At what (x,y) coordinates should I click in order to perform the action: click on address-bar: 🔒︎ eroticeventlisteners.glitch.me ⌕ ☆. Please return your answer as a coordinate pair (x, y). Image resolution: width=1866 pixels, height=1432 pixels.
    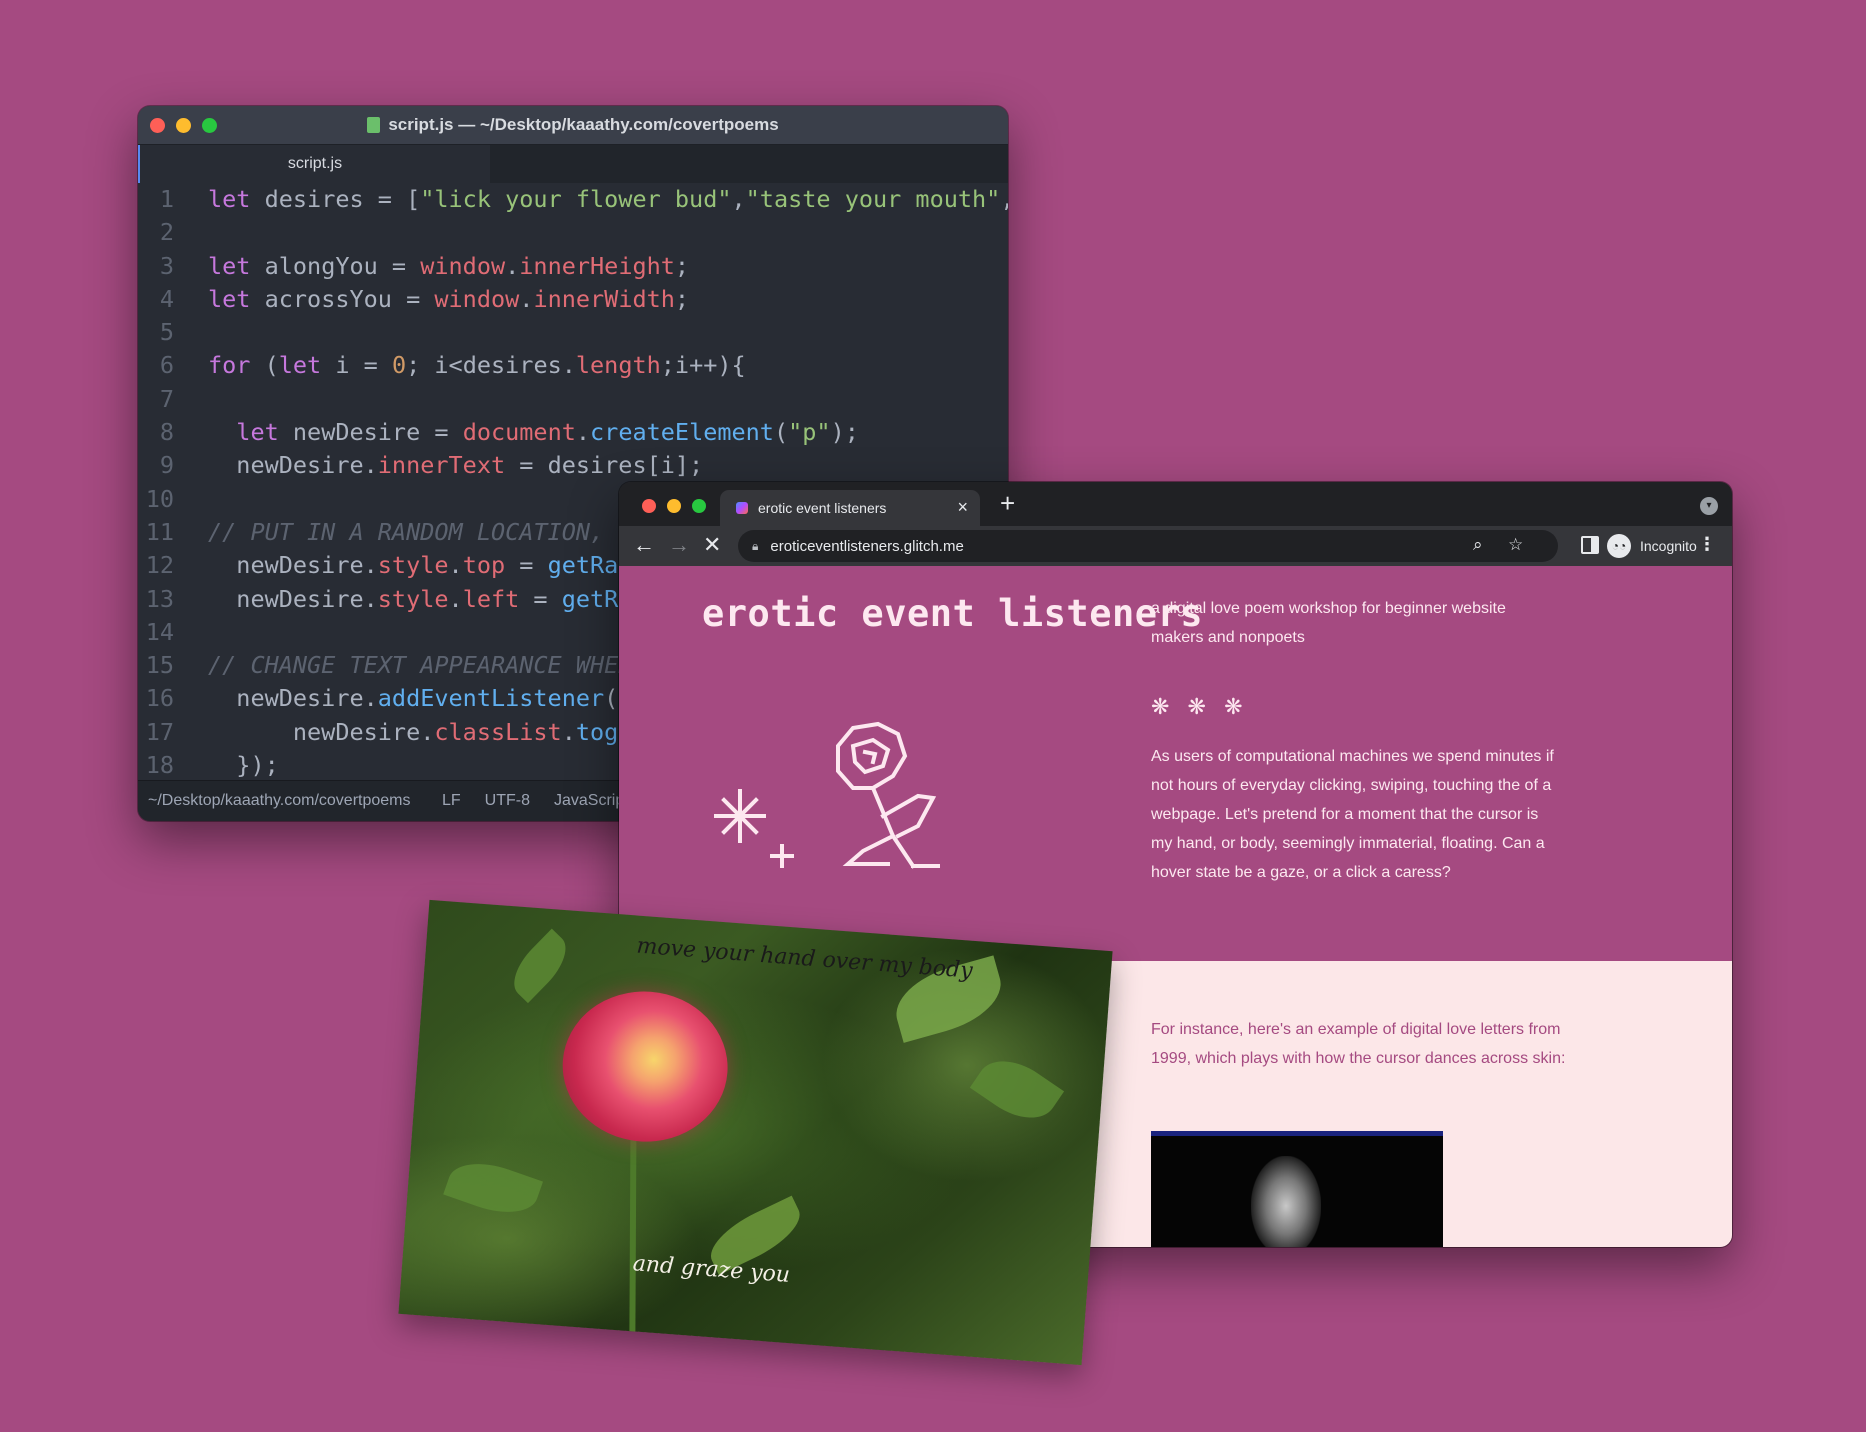
    Looking at the image, I should click on (1148, 546).